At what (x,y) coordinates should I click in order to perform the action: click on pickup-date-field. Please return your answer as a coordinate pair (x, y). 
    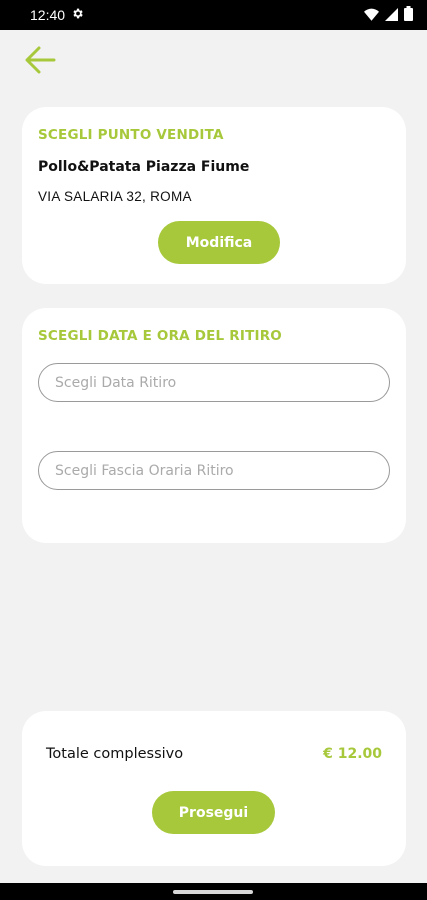
    Looking at the image, I should click on (214, 382).